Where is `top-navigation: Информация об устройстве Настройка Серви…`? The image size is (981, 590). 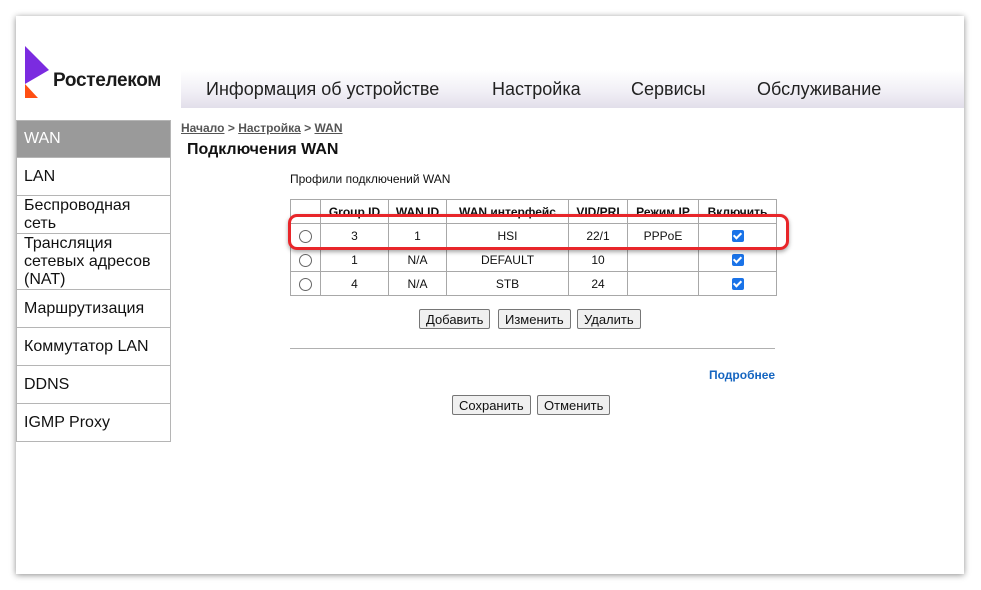 top-navigation: Информация об устройстве Настройка Серви… is located at coordinates (572, 89).